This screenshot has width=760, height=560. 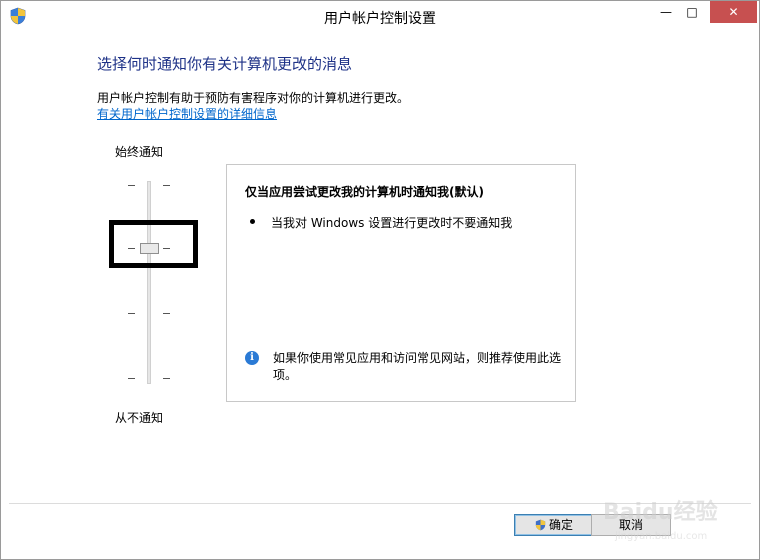 I want to click on info-text: 如果你使用常见应用和访问常见网站，则推荐使用此选项。, so click(x=417, y=366).